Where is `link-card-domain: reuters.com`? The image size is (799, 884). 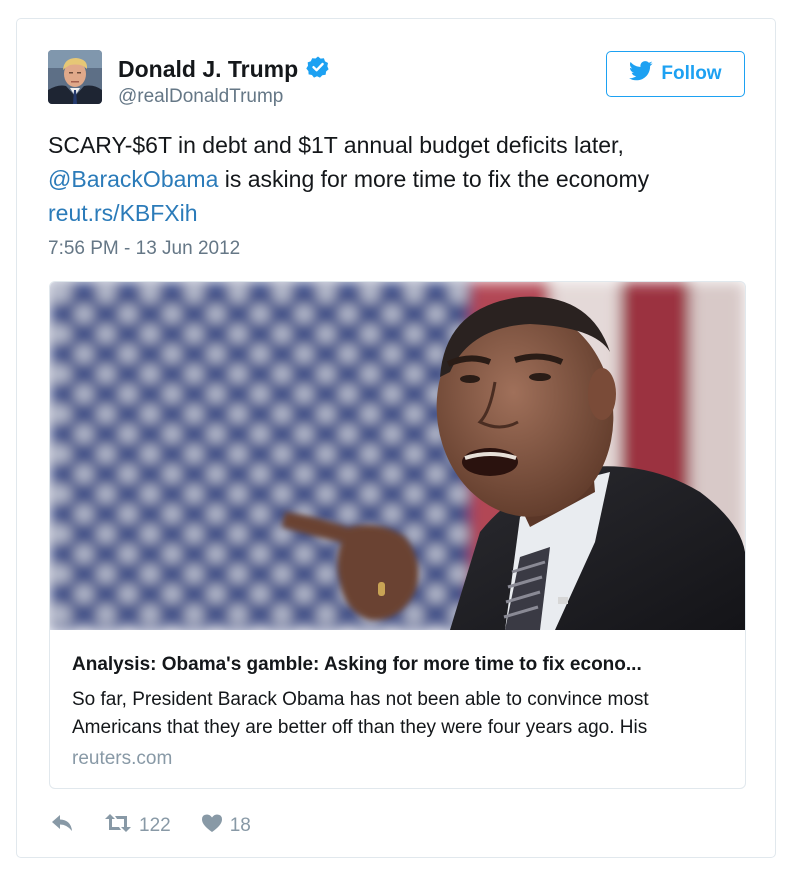
link-card-domain: reuters.com is located at coordinates (122, 758).